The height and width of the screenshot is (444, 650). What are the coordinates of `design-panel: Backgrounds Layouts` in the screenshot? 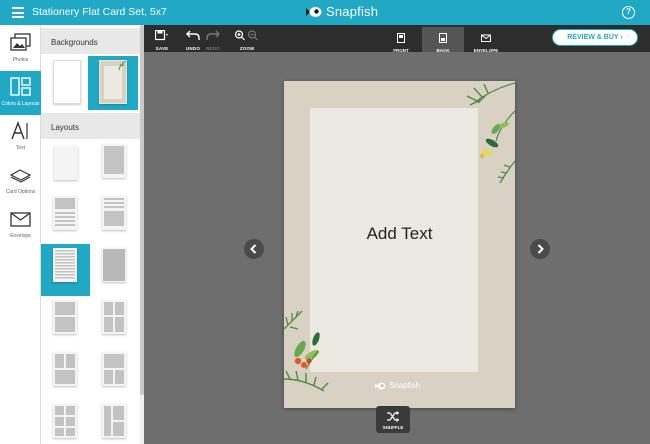 It's located at (92, 234).